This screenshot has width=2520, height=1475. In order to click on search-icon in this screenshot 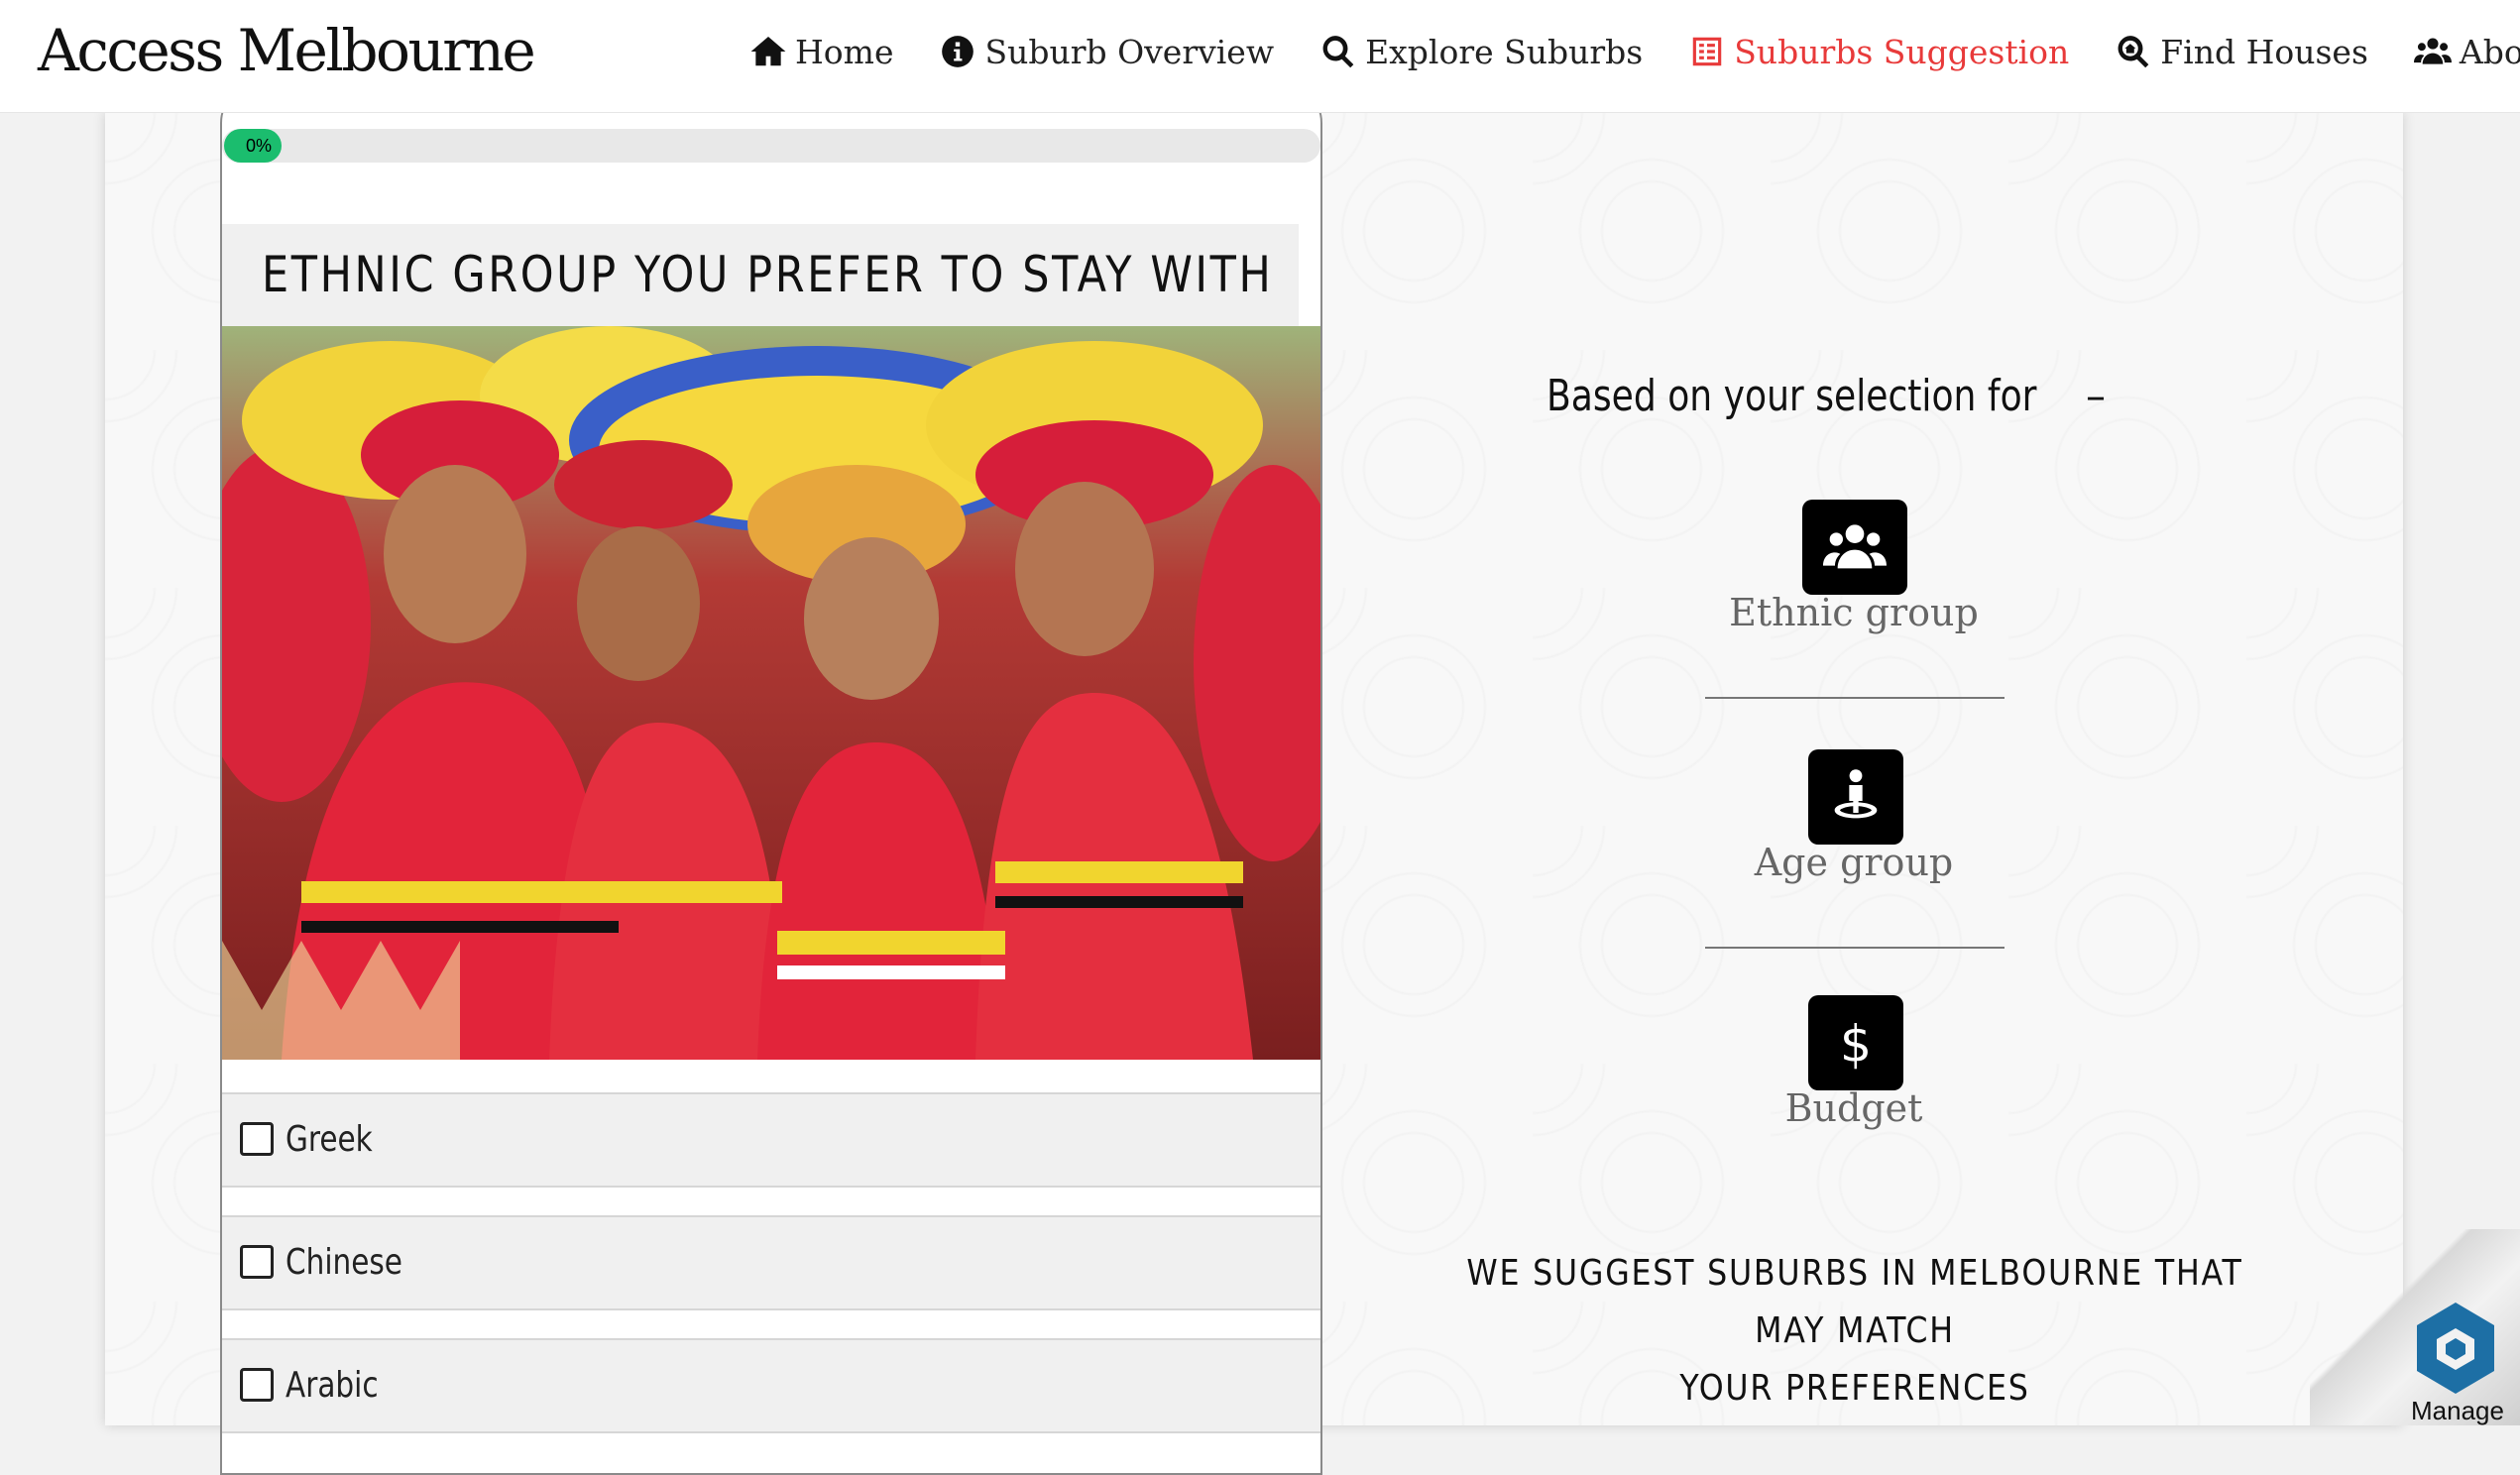, I will do `click(1338, 52)`.